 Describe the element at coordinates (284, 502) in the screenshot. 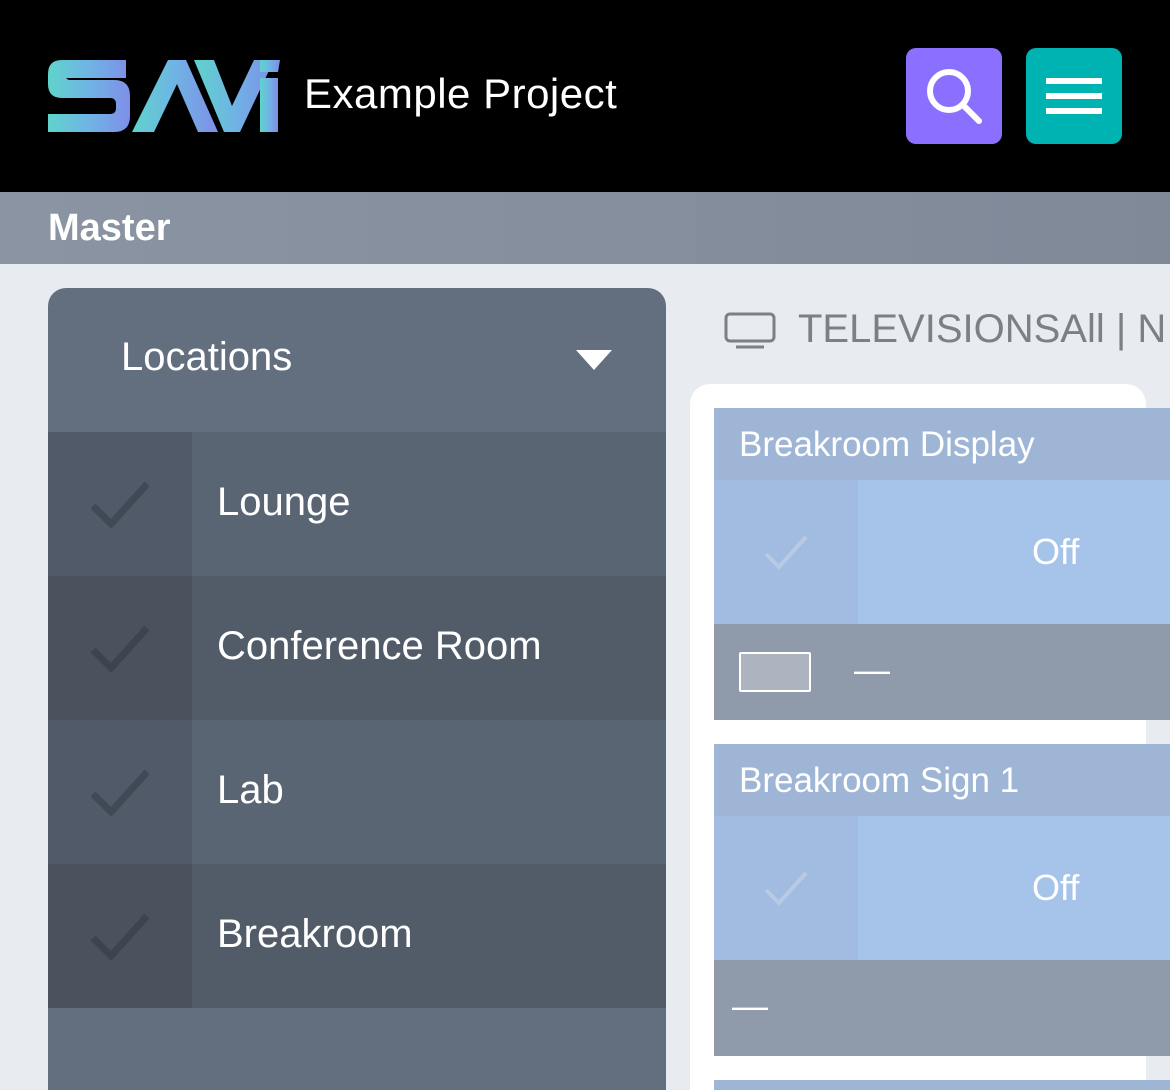

I see `location-label: Lounge` at that location.